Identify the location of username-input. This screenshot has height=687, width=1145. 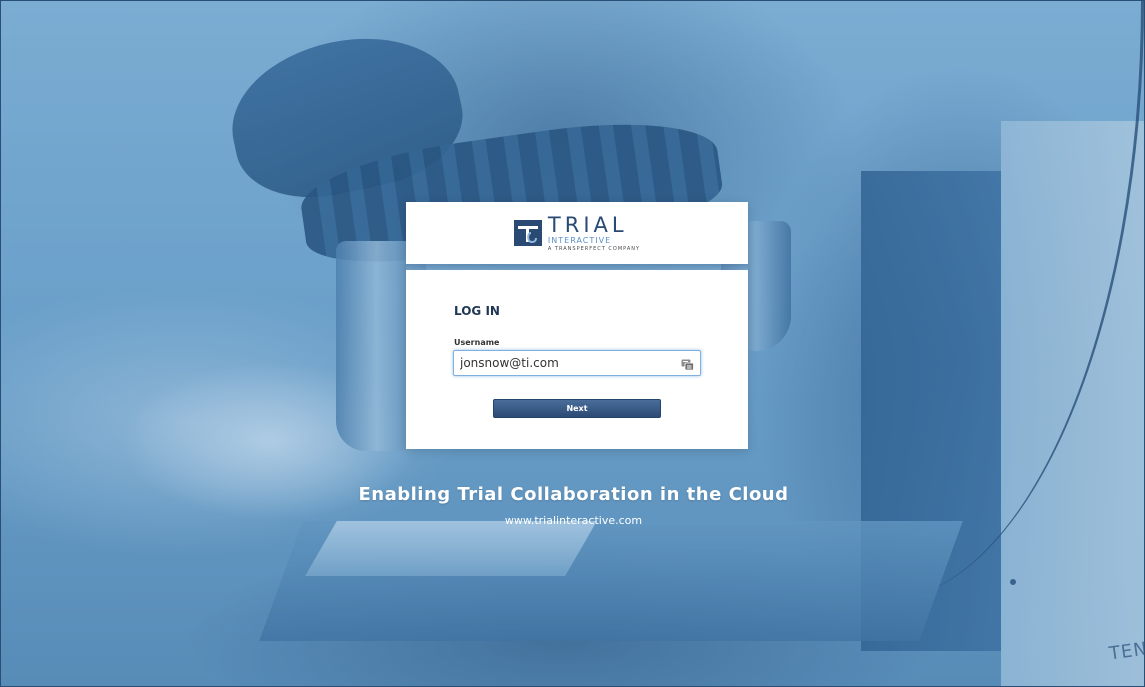
(570, 363).